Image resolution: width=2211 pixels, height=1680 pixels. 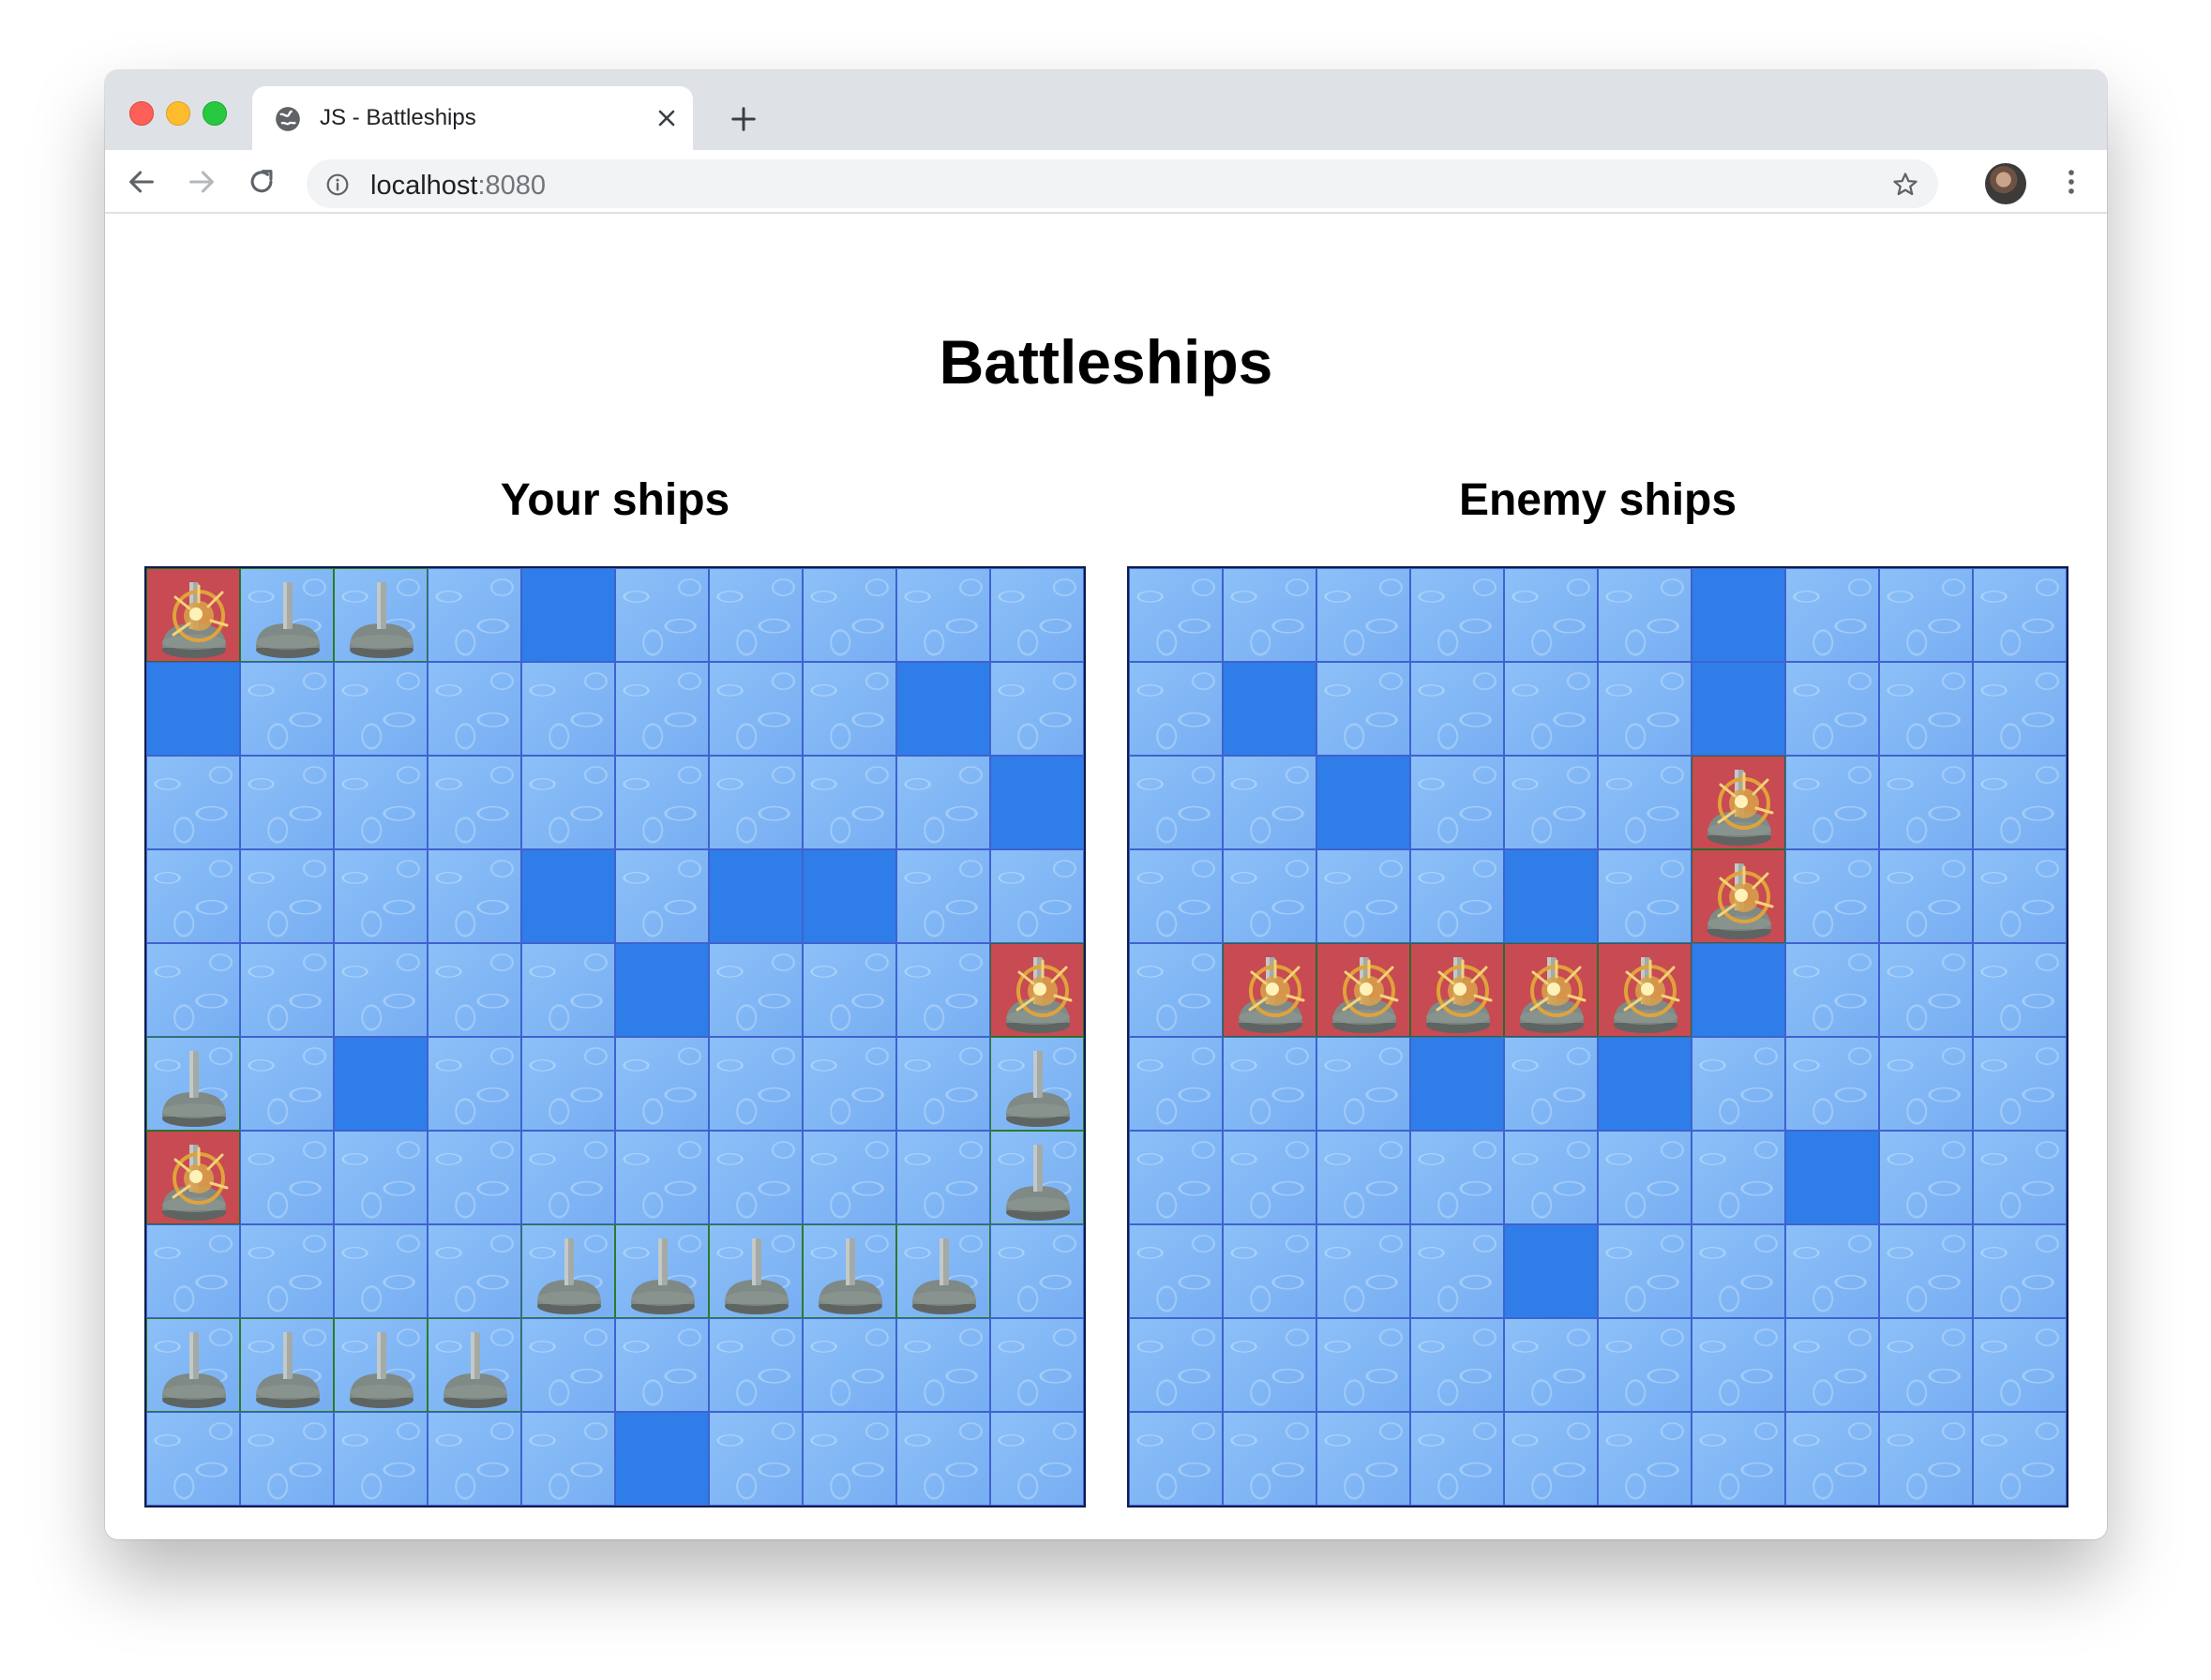 What do you see at coordinates (178, 113) in the screenshot?
I see `minimize-window-button` at bounding box center [178, 113].